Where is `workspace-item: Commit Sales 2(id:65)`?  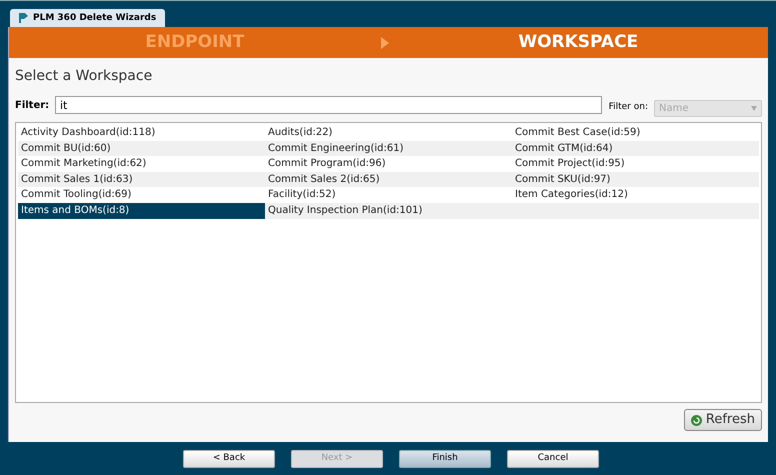
workspace-item: Commit Sales 2(id:65) is located at coordinates (388, 180).